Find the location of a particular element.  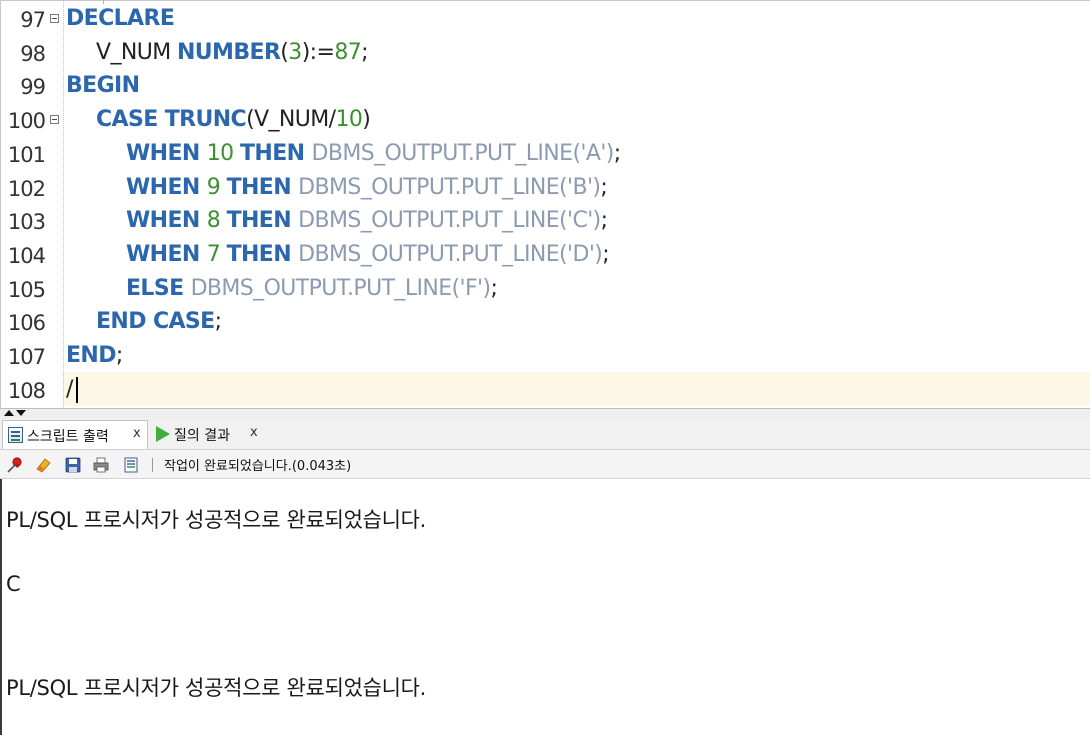

code-line: END; is located at coordinates (94, 356).